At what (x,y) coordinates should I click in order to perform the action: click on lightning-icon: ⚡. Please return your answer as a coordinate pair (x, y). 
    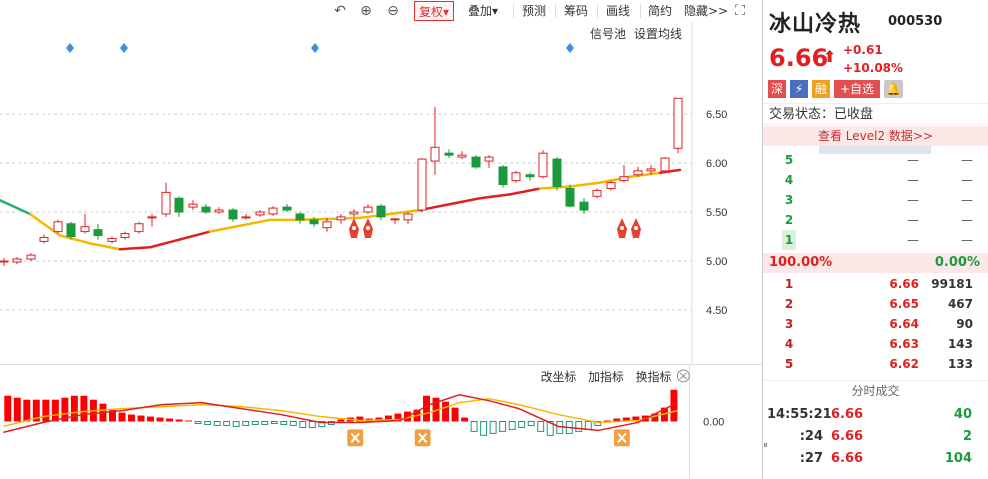
    Looking at the image, I should click on (799, 89).